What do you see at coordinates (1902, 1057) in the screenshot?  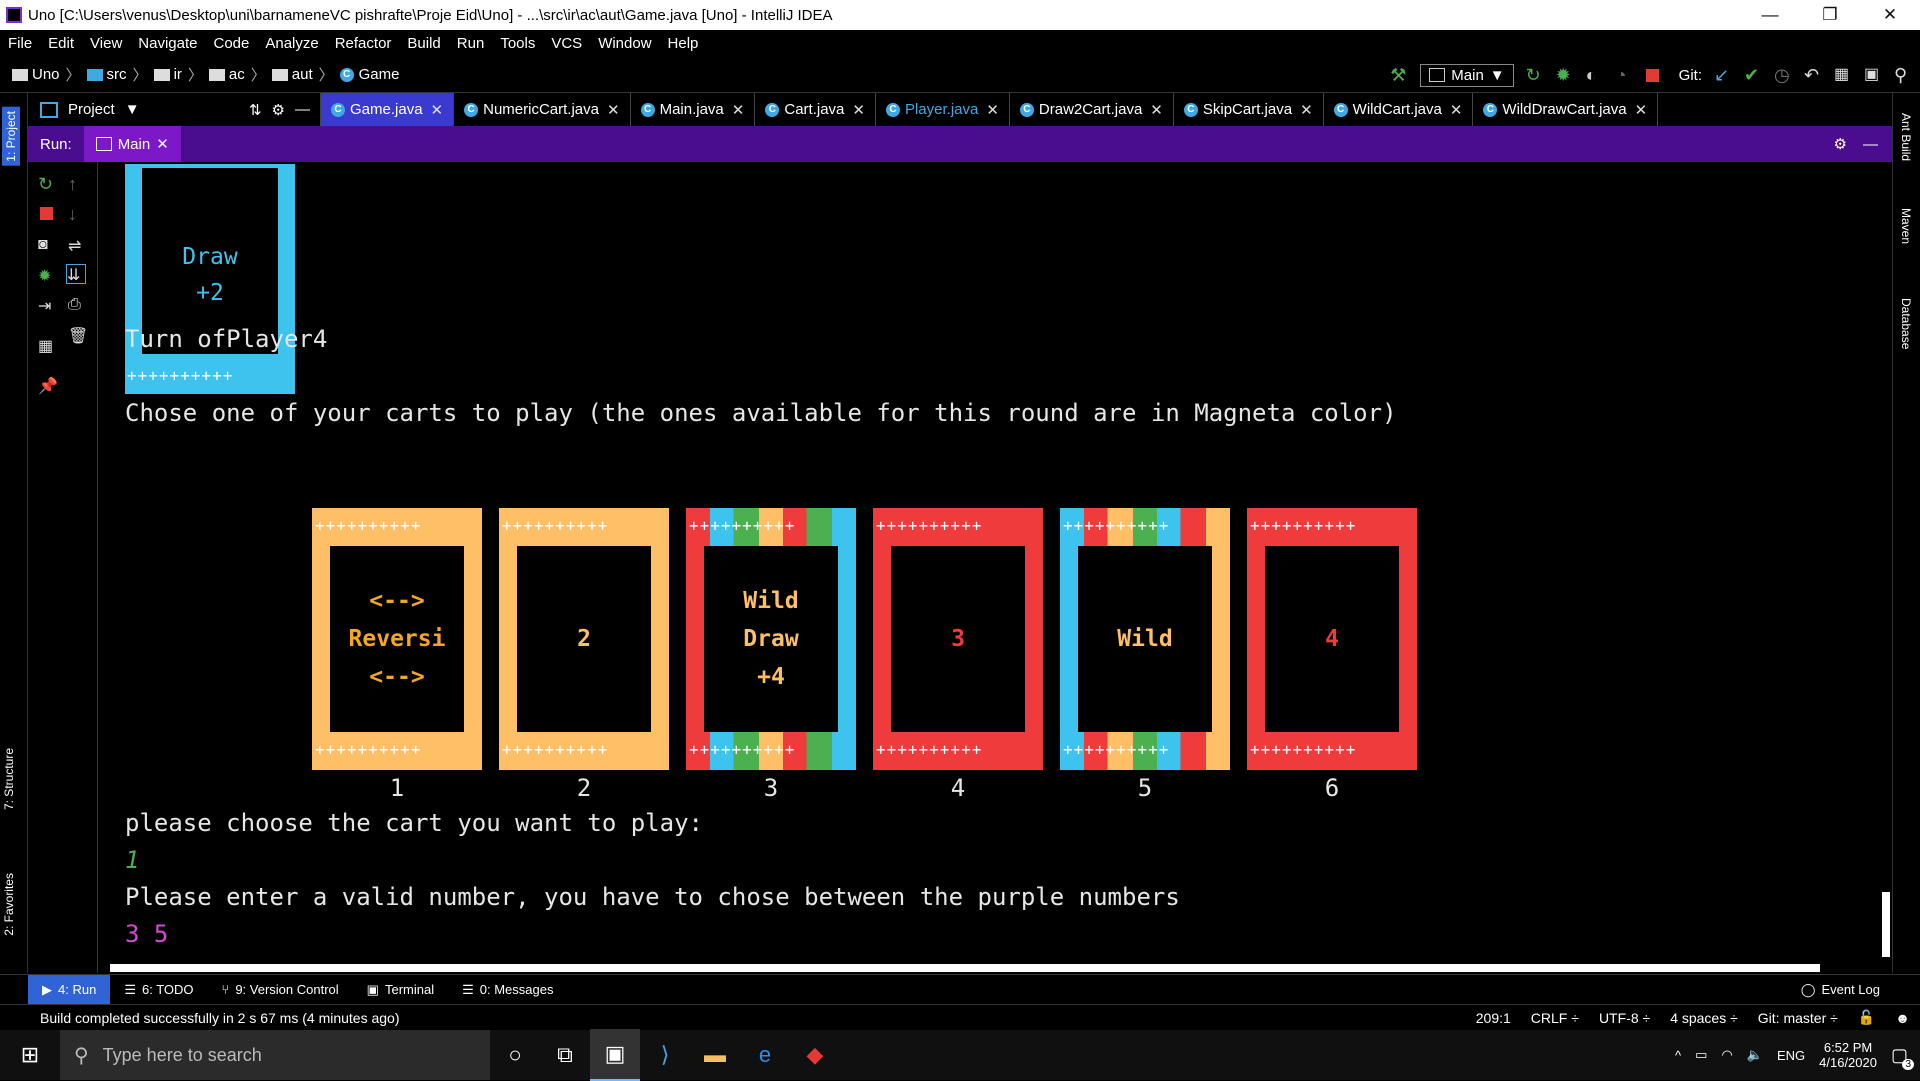 I see `notification-center-icon: ▢ 3` at bounding box center [1902, 1057].